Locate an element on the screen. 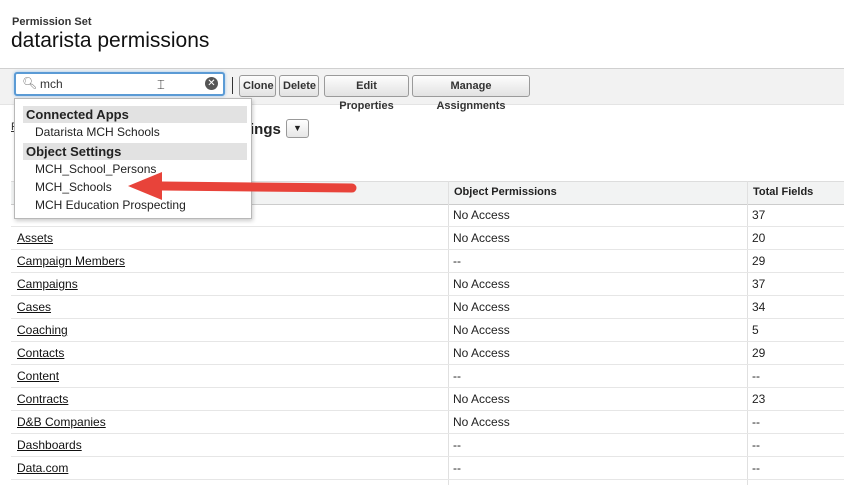 This screenshot has height=485, width=844. column-total-fields: Total Fields is located at coordinates (783, 192).